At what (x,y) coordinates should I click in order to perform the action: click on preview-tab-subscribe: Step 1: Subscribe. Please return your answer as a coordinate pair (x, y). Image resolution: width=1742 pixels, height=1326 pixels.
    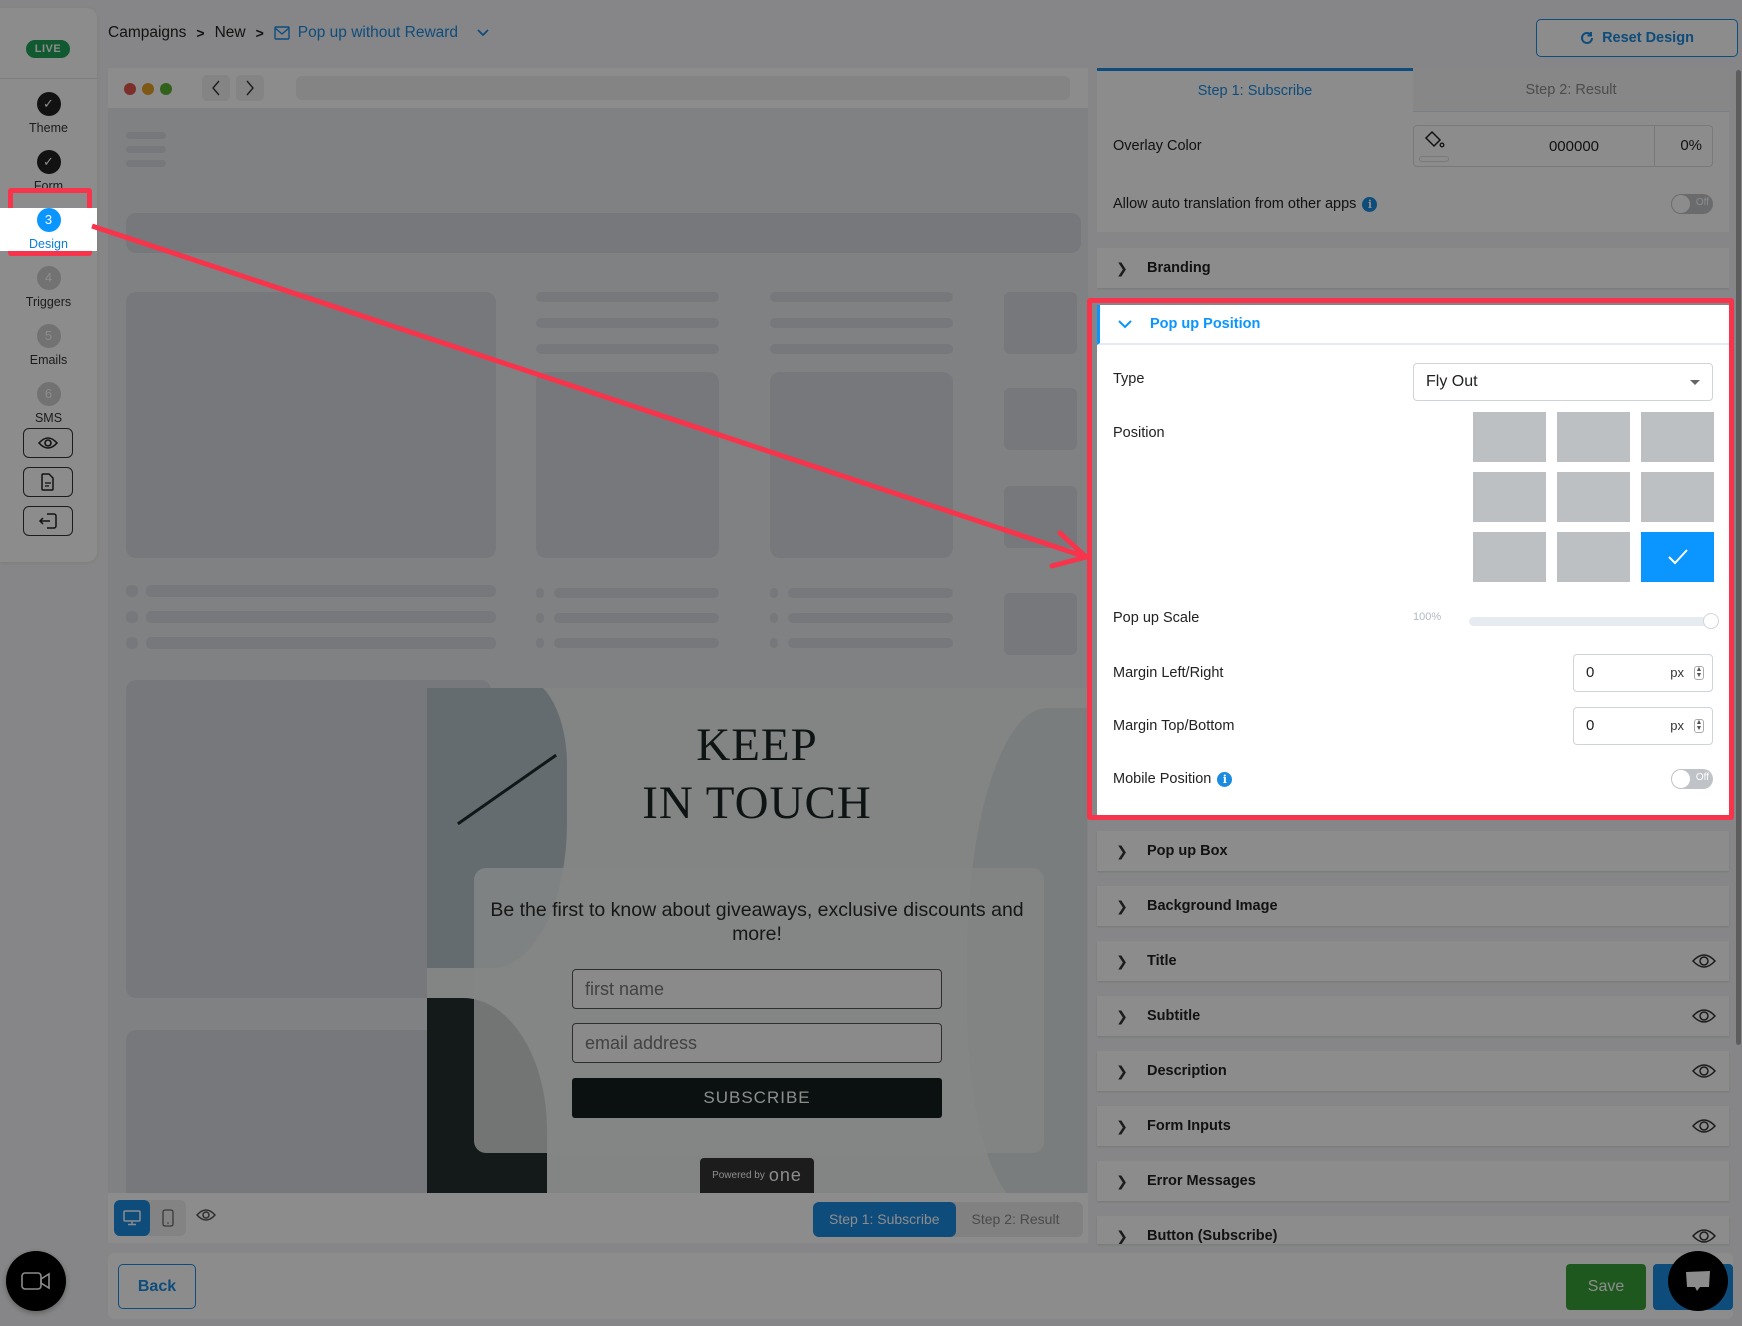
    Looking at the image, I should click on (884, 1219).